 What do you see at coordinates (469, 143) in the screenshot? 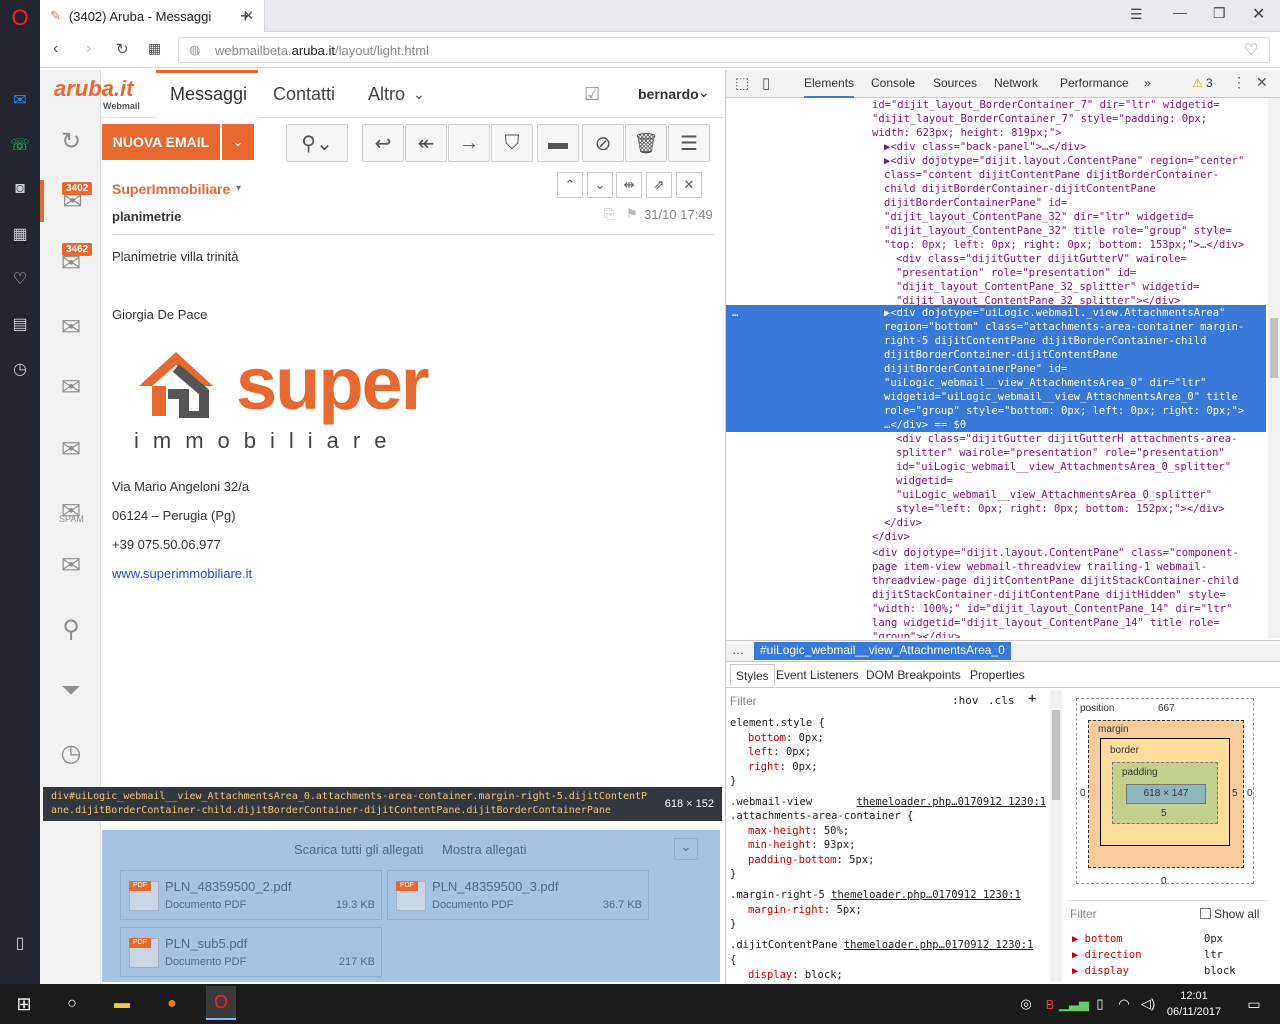
I see `forward-mail-icon: →` at bounding box center [469, 143].